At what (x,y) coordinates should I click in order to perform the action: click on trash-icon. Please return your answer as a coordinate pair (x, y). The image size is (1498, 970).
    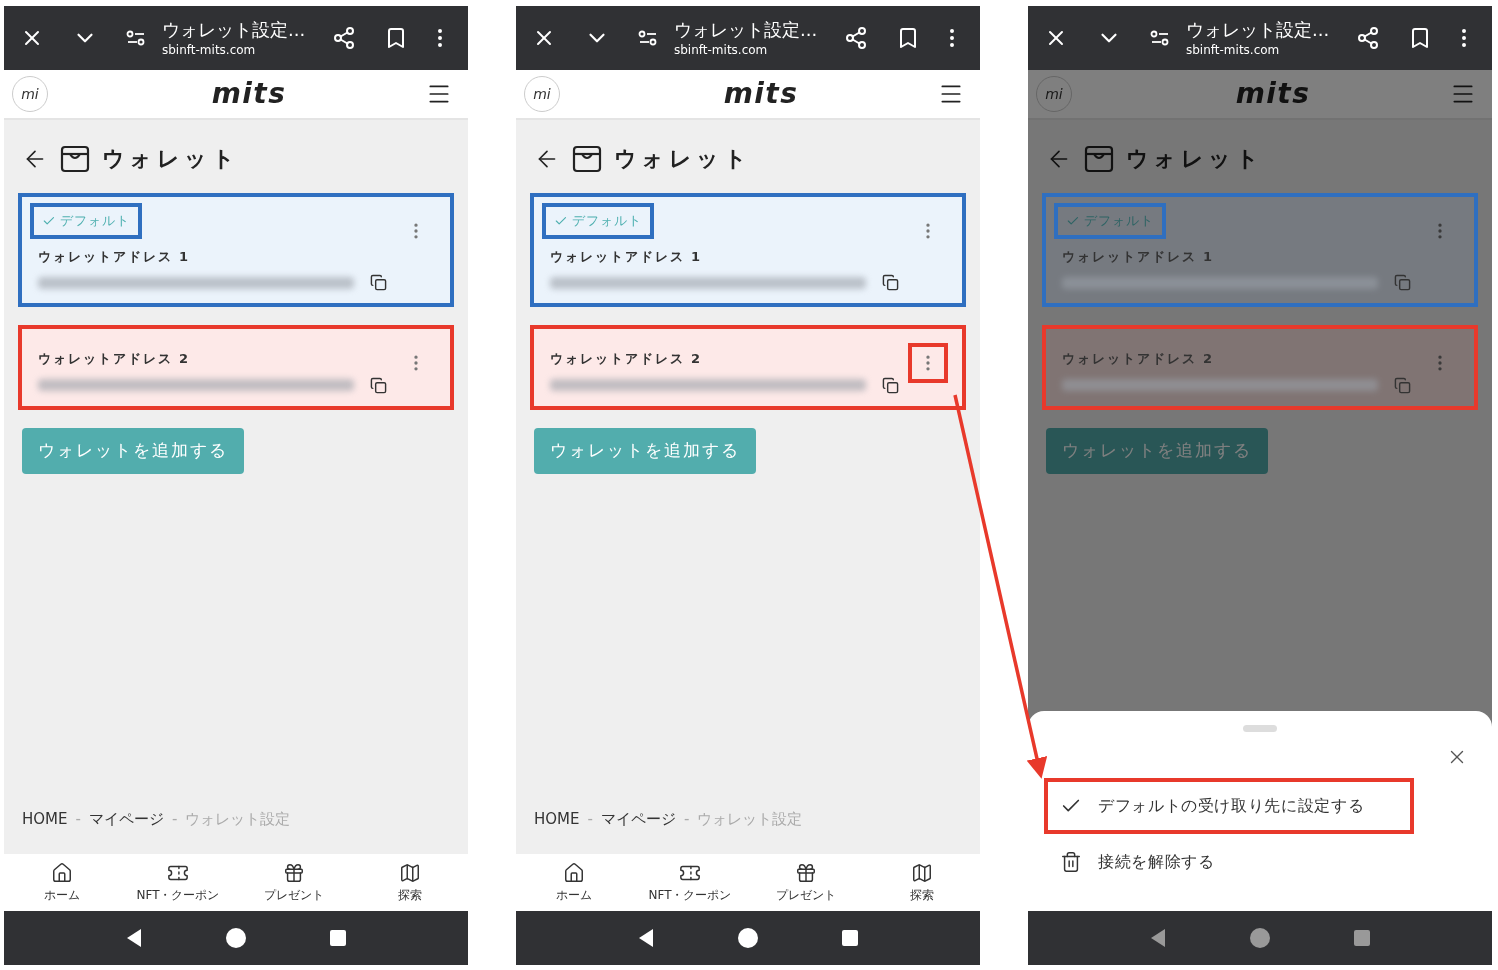
    Looking at the image, I should click on (1071, 862).